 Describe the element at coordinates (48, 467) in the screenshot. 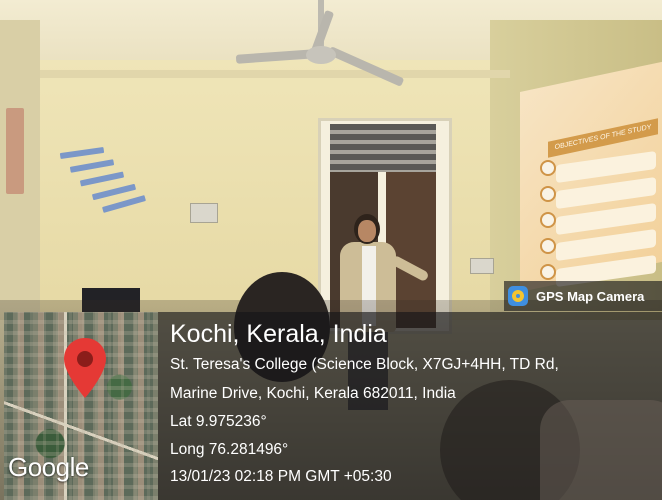

I see `google-logo: Google` at that location.